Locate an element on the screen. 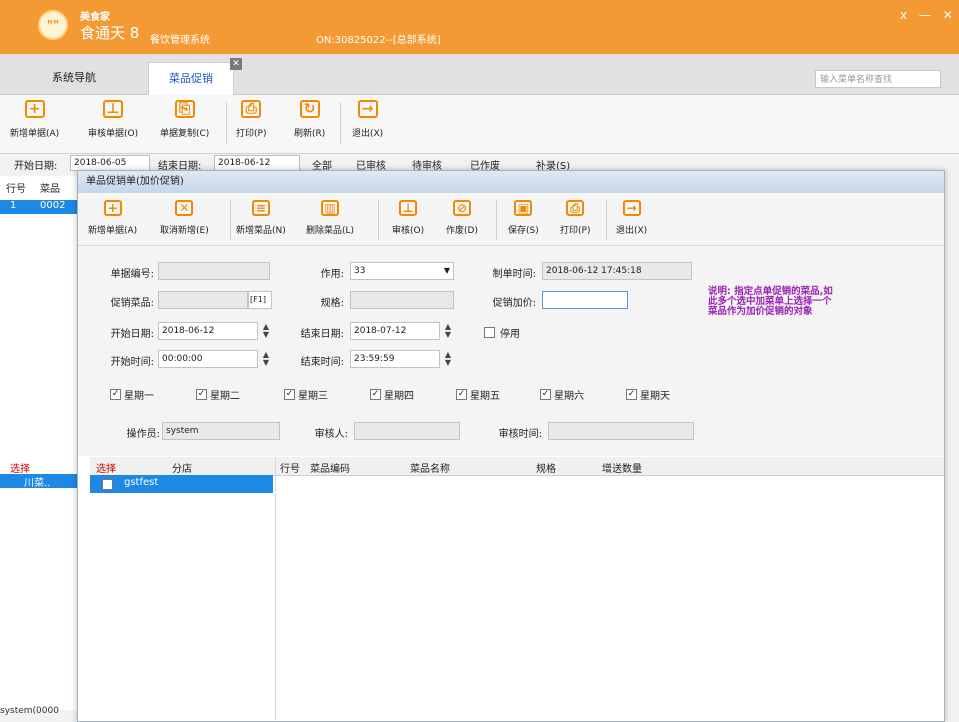 The width and height of the screenshot is (959, 722). dlg-review-button: ⊥ 审核(O) is located at coordinates (408, 218).